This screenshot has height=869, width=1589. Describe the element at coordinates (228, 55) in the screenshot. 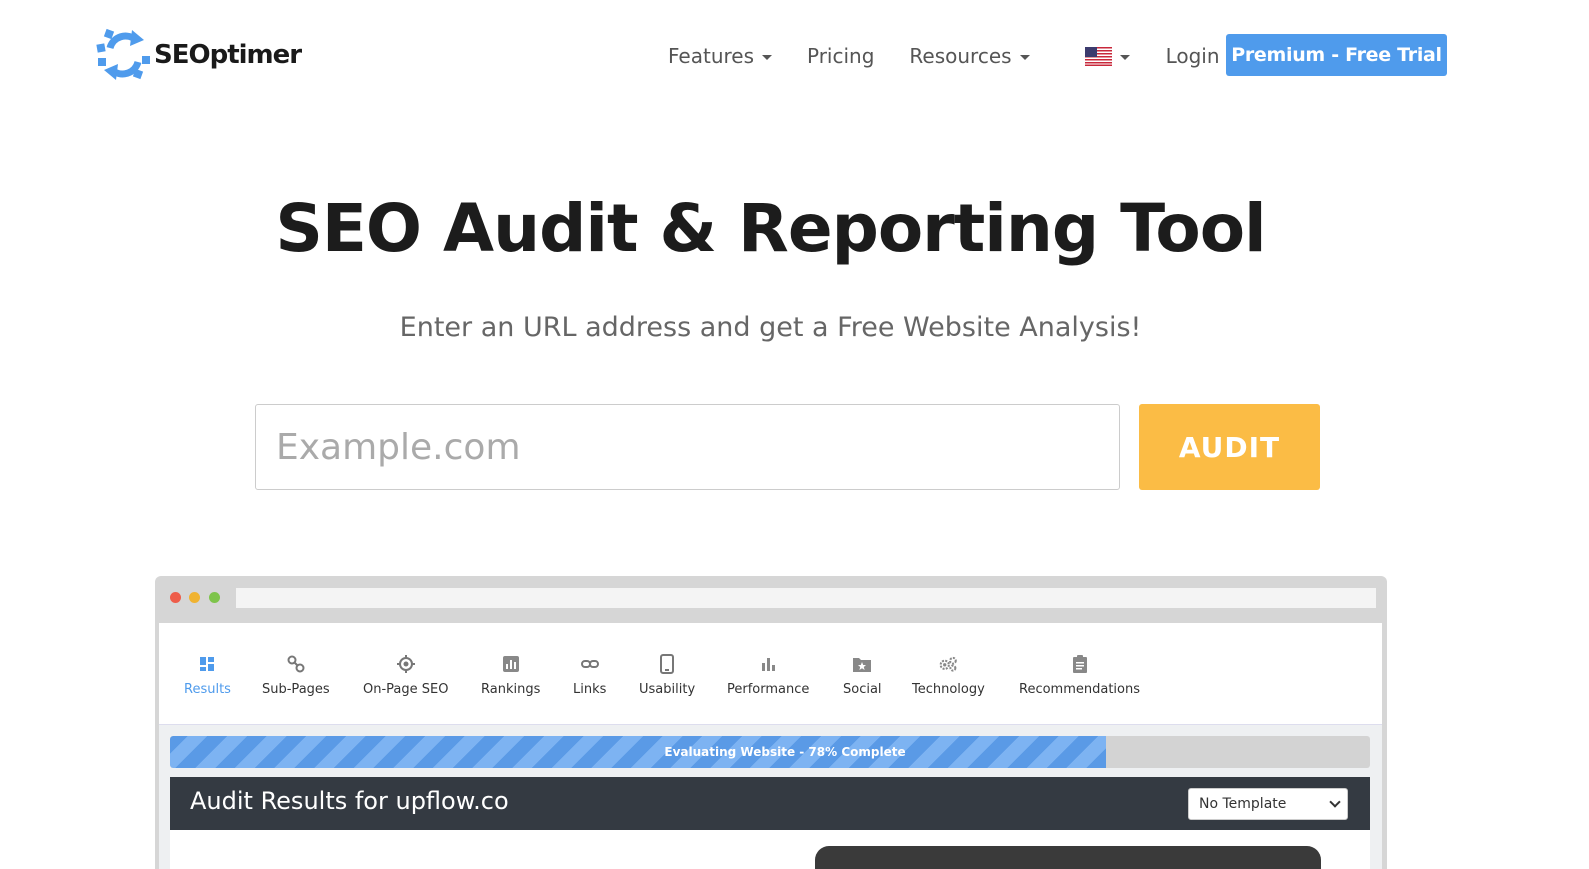

I see `brand-name: SEOptimer` at that location.